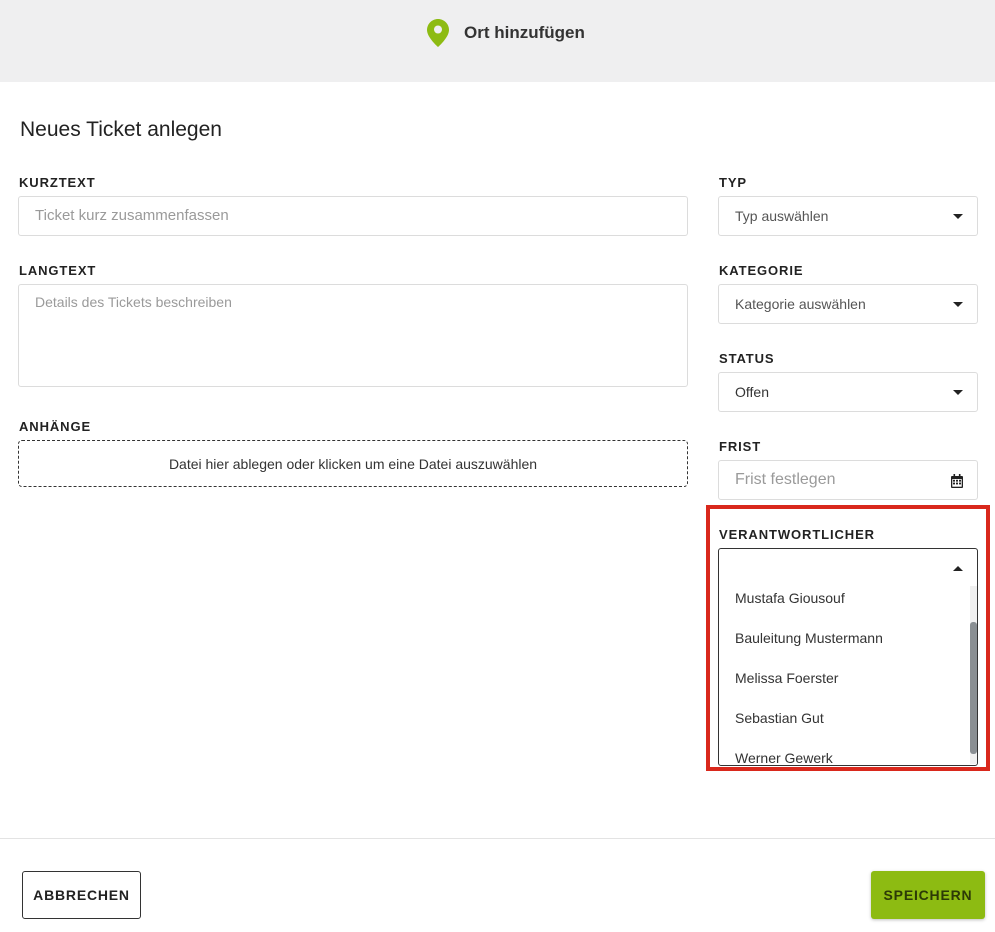 The image size is (995, 932). Describe the element at coordinates (848, 392) in the screenshot. I see `status-select: Offen` at that location.